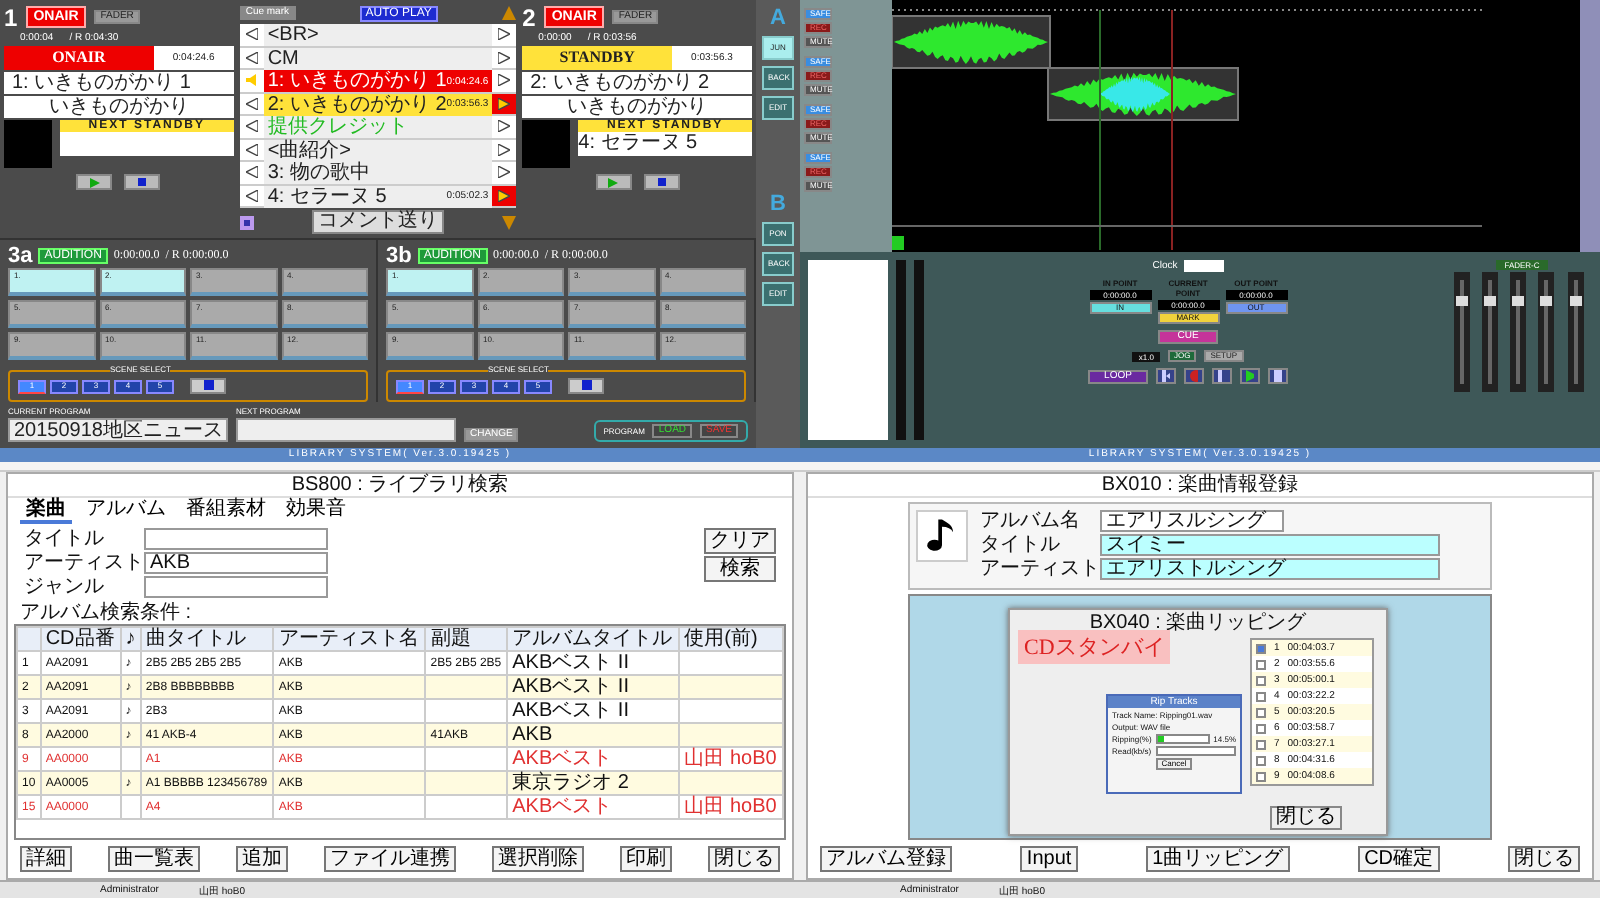 This screenshot has width=1600, height=898. I want to click on field-label: ジャンル, so click(65, 587).